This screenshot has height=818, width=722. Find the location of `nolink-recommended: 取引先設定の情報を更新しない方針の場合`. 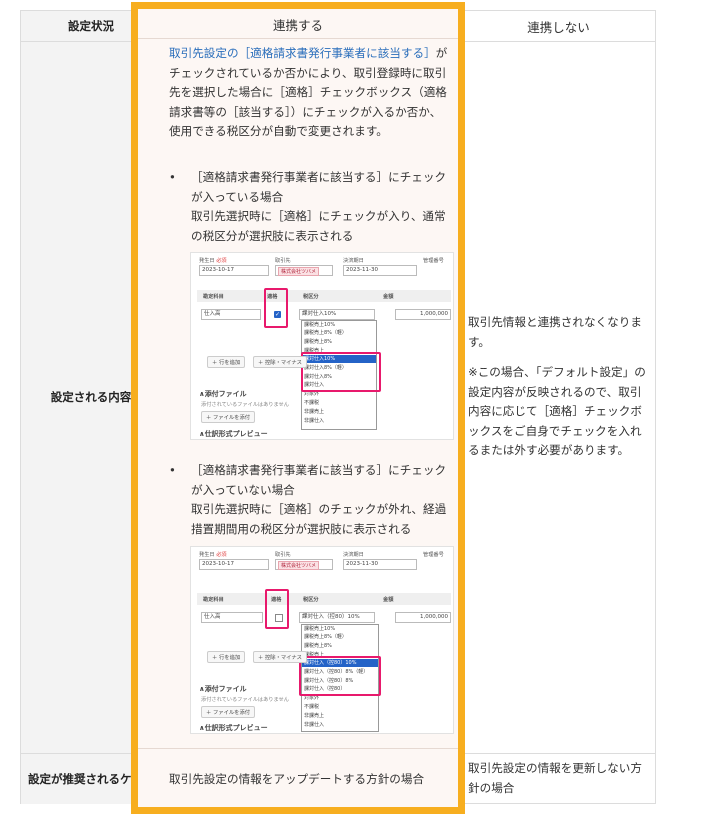

nolink-recommended: 取引先設定の情報を更新しない方針の場合 is located at coordinates (555, 778).